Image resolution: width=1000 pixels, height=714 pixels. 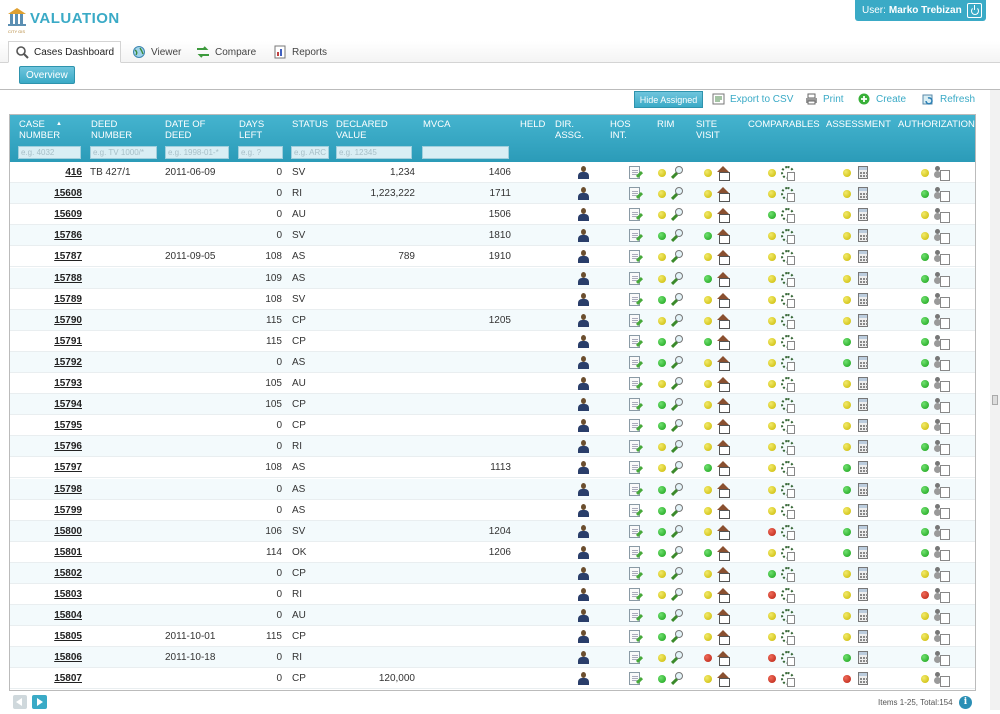 What do you see at coordinates (121, 130) in the screenshot?
I see `col-deed-number: DEED NUMBER` at bounding box center [121, 130].